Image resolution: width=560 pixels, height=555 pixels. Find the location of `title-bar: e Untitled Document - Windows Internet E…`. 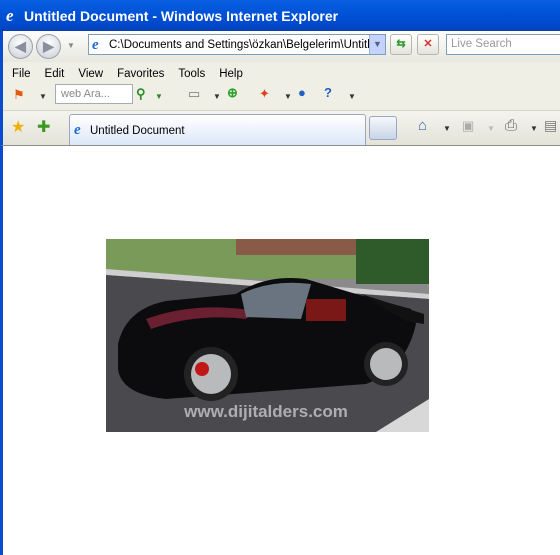

title-bar: e Untitled Document - Windows Internet E… is located at coordinates (280, 15).